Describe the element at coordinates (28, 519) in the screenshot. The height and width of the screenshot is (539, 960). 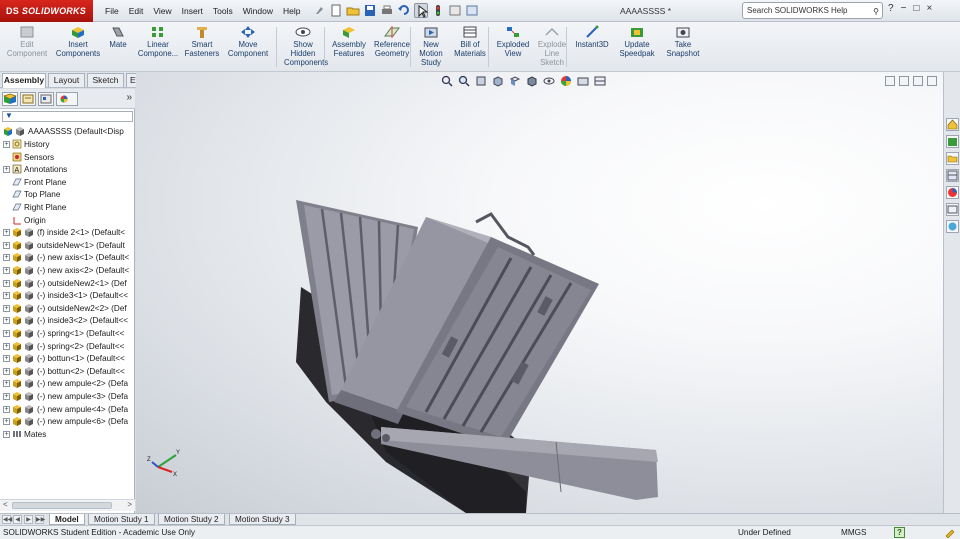
I see `tab-next-icon: ▶` at that location.